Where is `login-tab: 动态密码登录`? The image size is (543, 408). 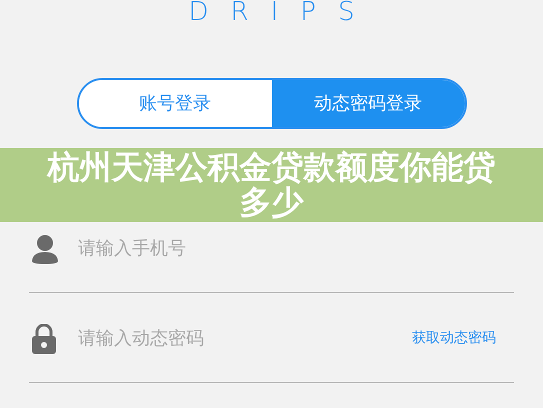
login-tab: 动态密码登录 is located at coordinates (368, 103).